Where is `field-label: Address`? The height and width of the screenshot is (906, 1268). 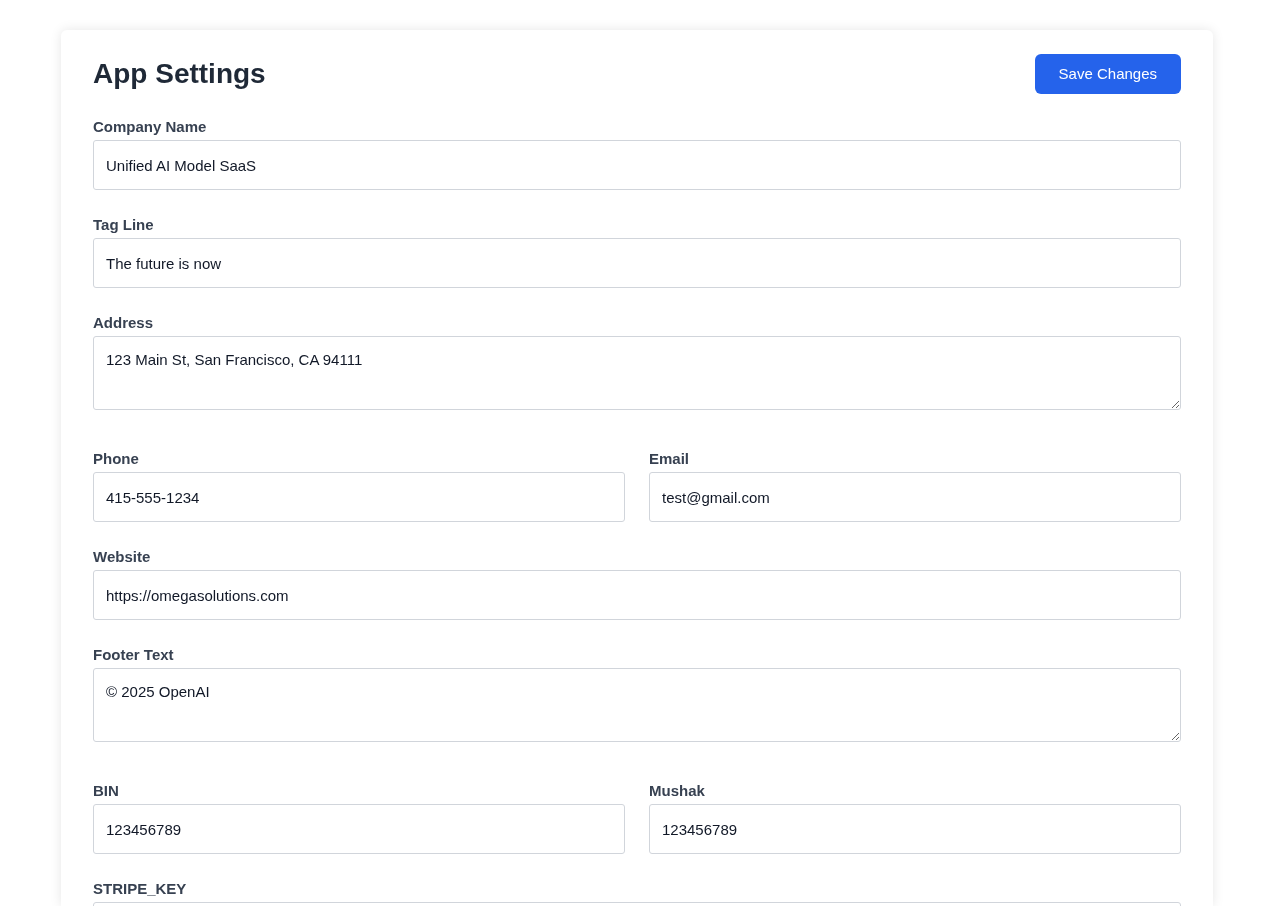 field-label: Address is located at coordinates (124, 323).